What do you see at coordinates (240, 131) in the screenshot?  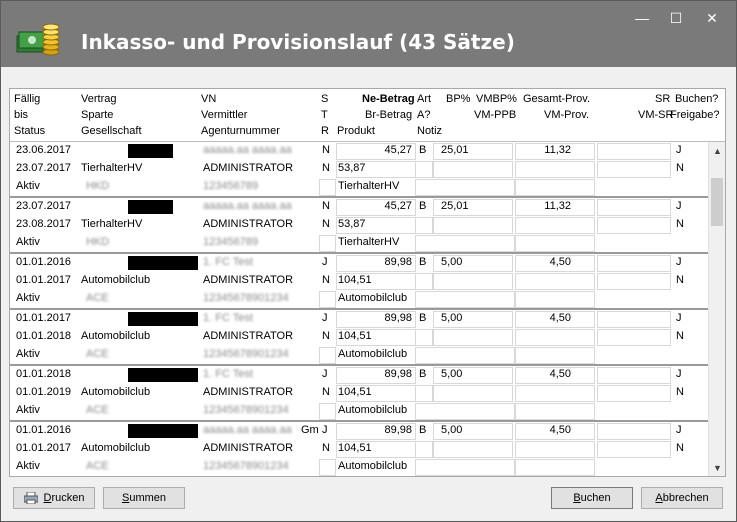 I see `header-agenturnummer: Agenturnummer` at bounding box center [240, 131].